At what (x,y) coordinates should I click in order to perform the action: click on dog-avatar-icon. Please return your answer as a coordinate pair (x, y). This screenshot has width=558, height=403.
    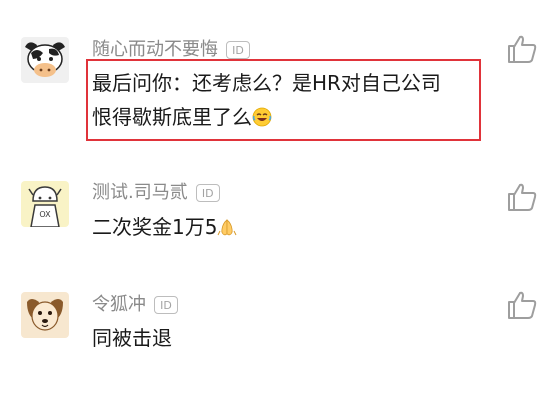
    Looking at the image, I should click on (45, 315).